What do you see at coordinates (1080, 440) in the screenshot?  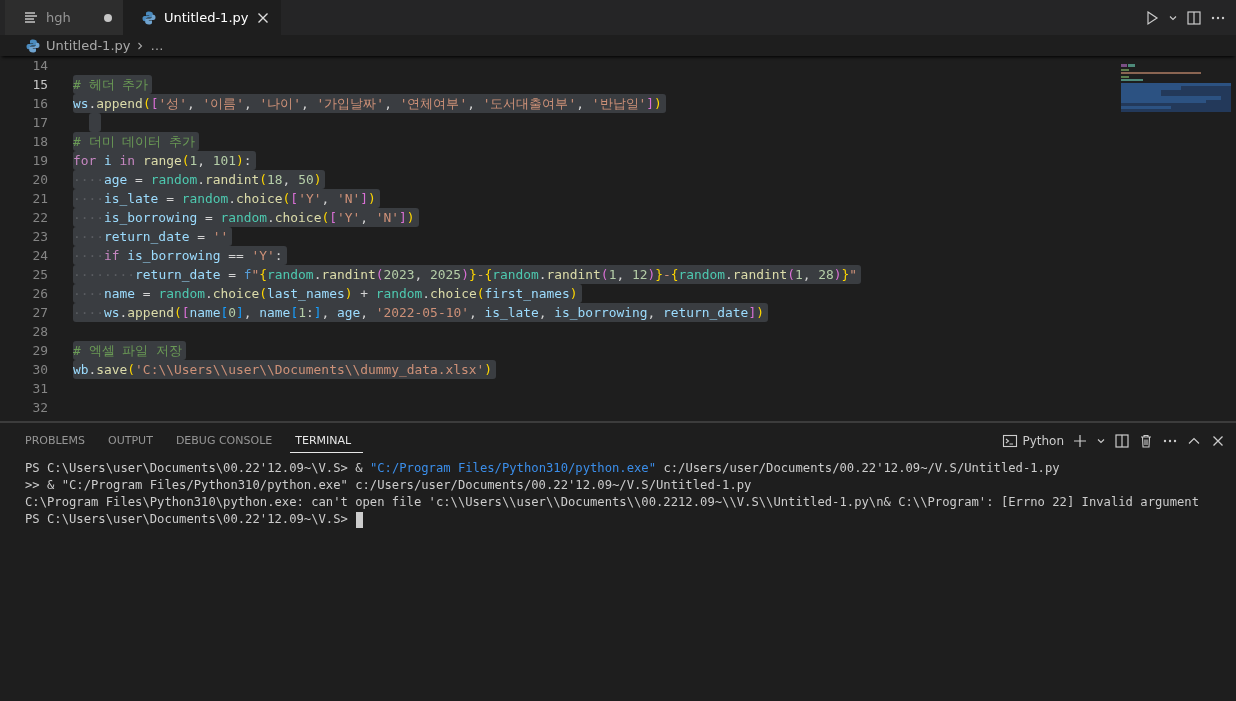 I see `plus-icon` at bounding box center [1080, 440].